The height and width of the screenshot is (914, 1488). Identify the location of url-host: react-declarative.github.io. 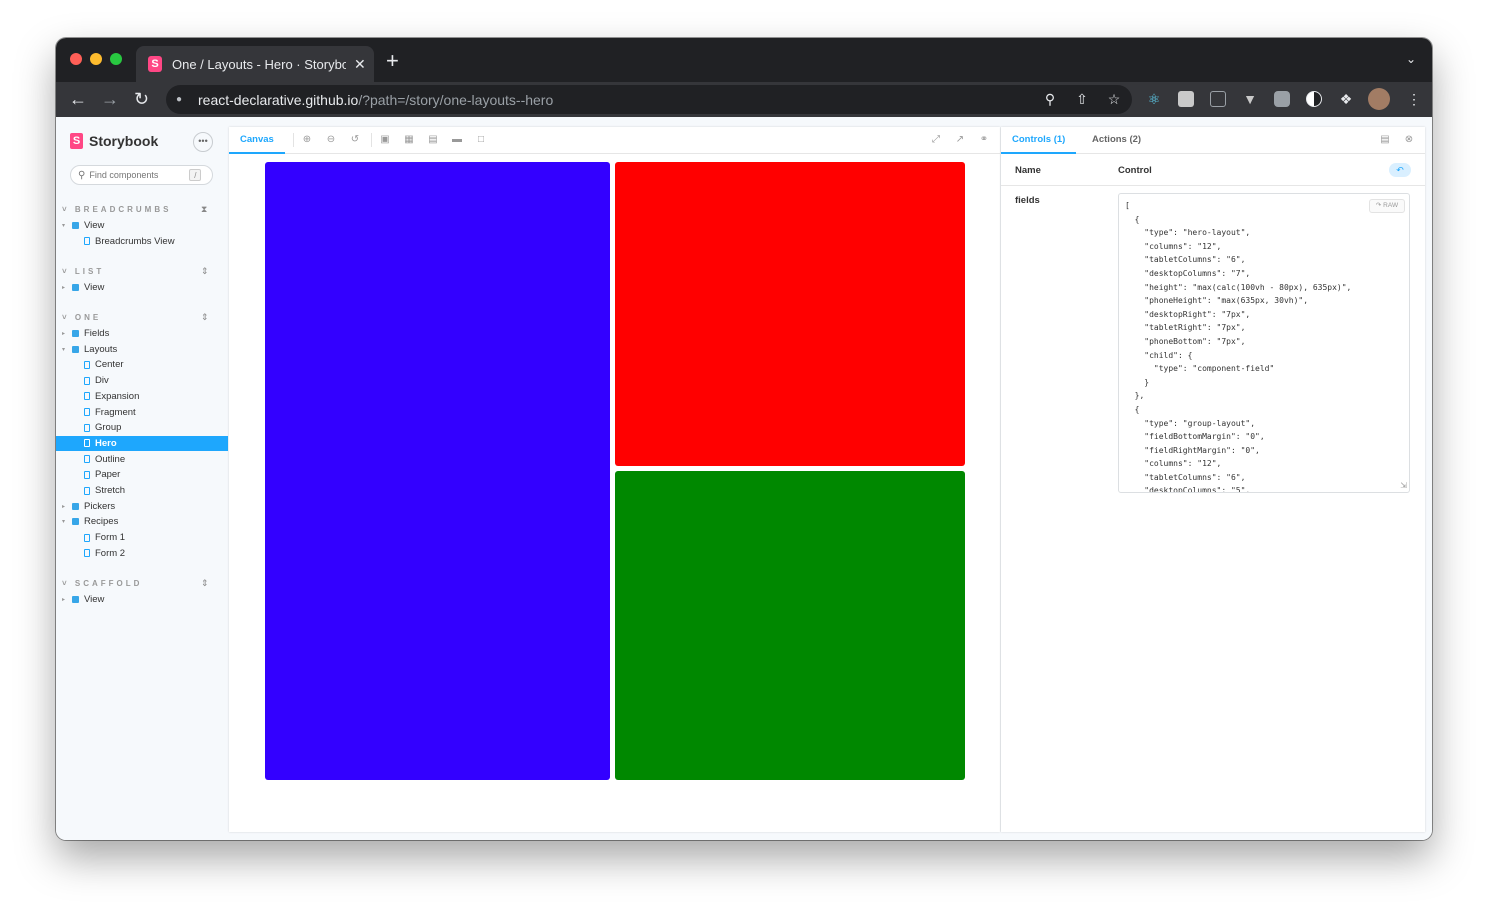
(278, 99).